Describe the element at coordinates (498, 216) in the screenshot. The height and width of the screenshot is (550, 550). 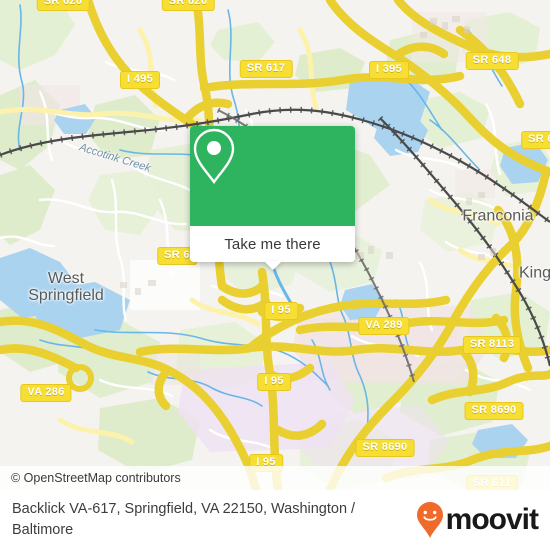
I see `place-label-franconia: Franconia` at that location.